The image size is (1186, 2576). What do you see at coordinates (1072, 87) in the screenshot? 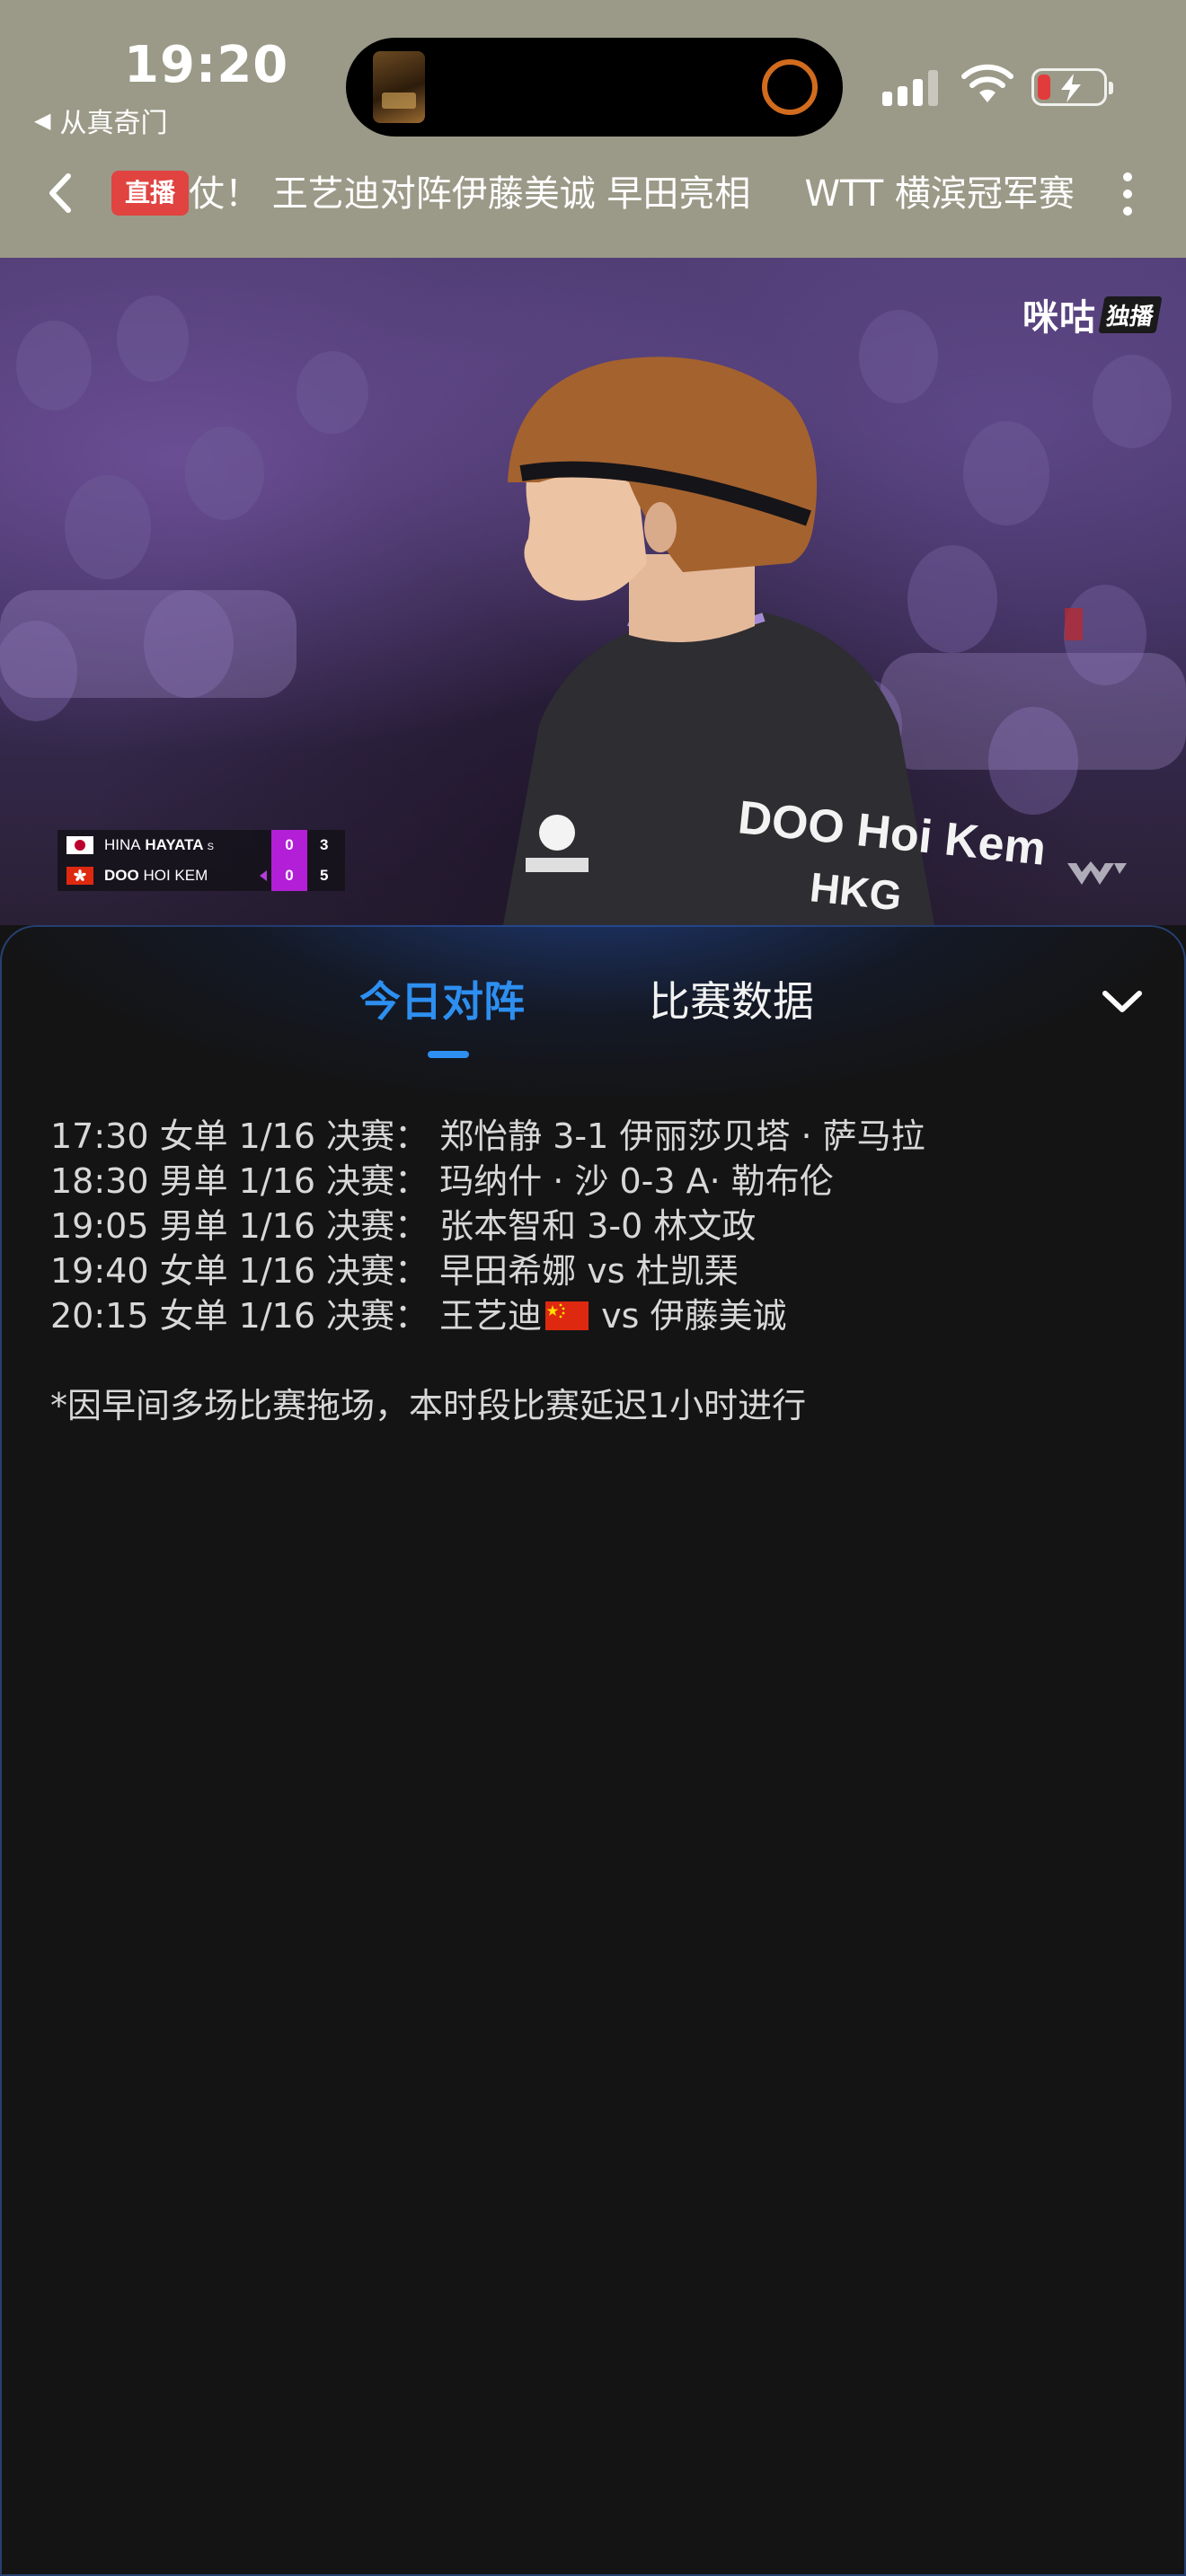
I see `battery-charging-icon` at bounding box center [1072, 87].